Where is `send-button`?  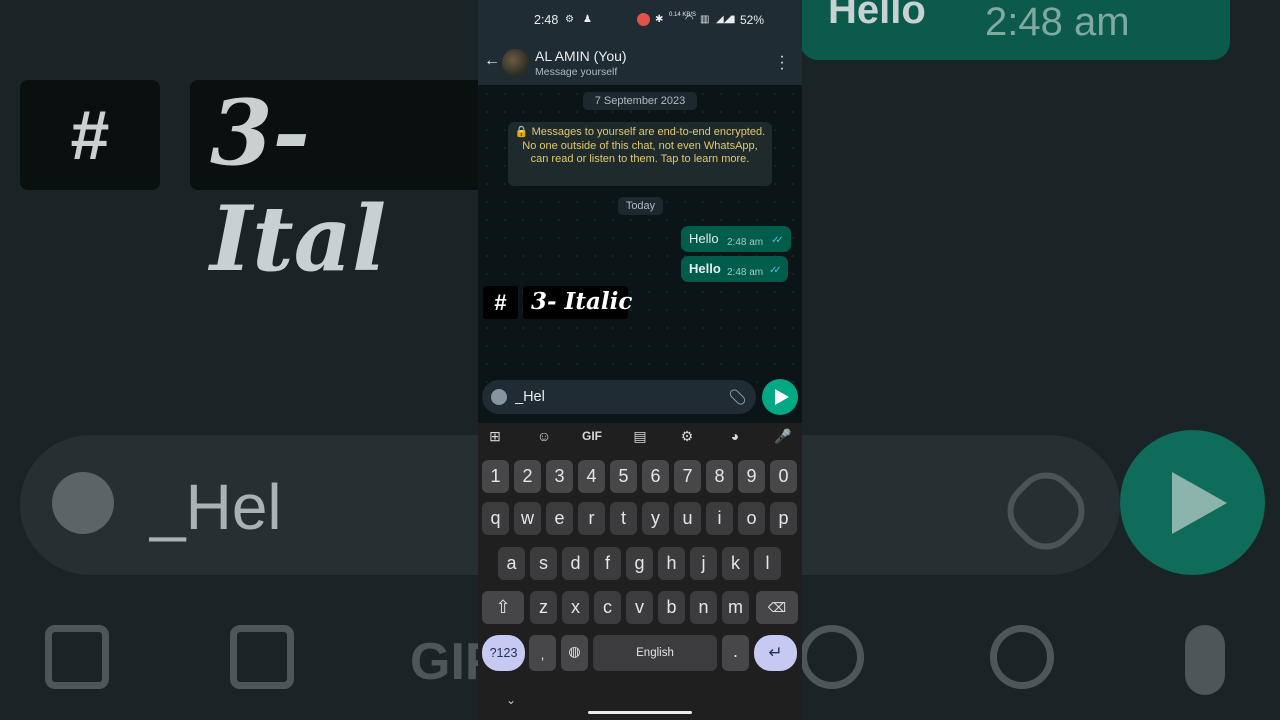 send-button is located at coordinates (780, 397).